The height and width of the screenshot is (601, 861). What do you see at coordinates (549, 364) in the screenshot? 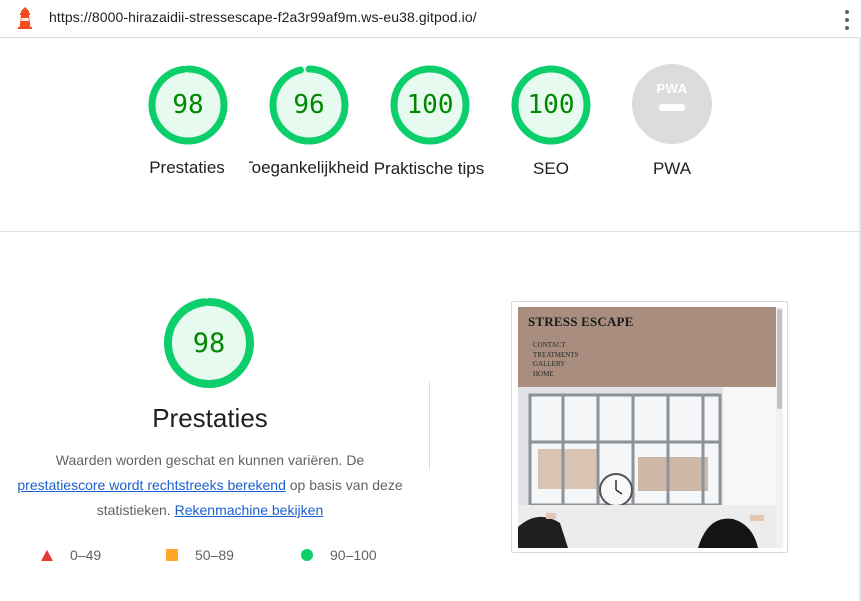
I see `site-nav-item: GALLERY` at bounding box center [549, 364].